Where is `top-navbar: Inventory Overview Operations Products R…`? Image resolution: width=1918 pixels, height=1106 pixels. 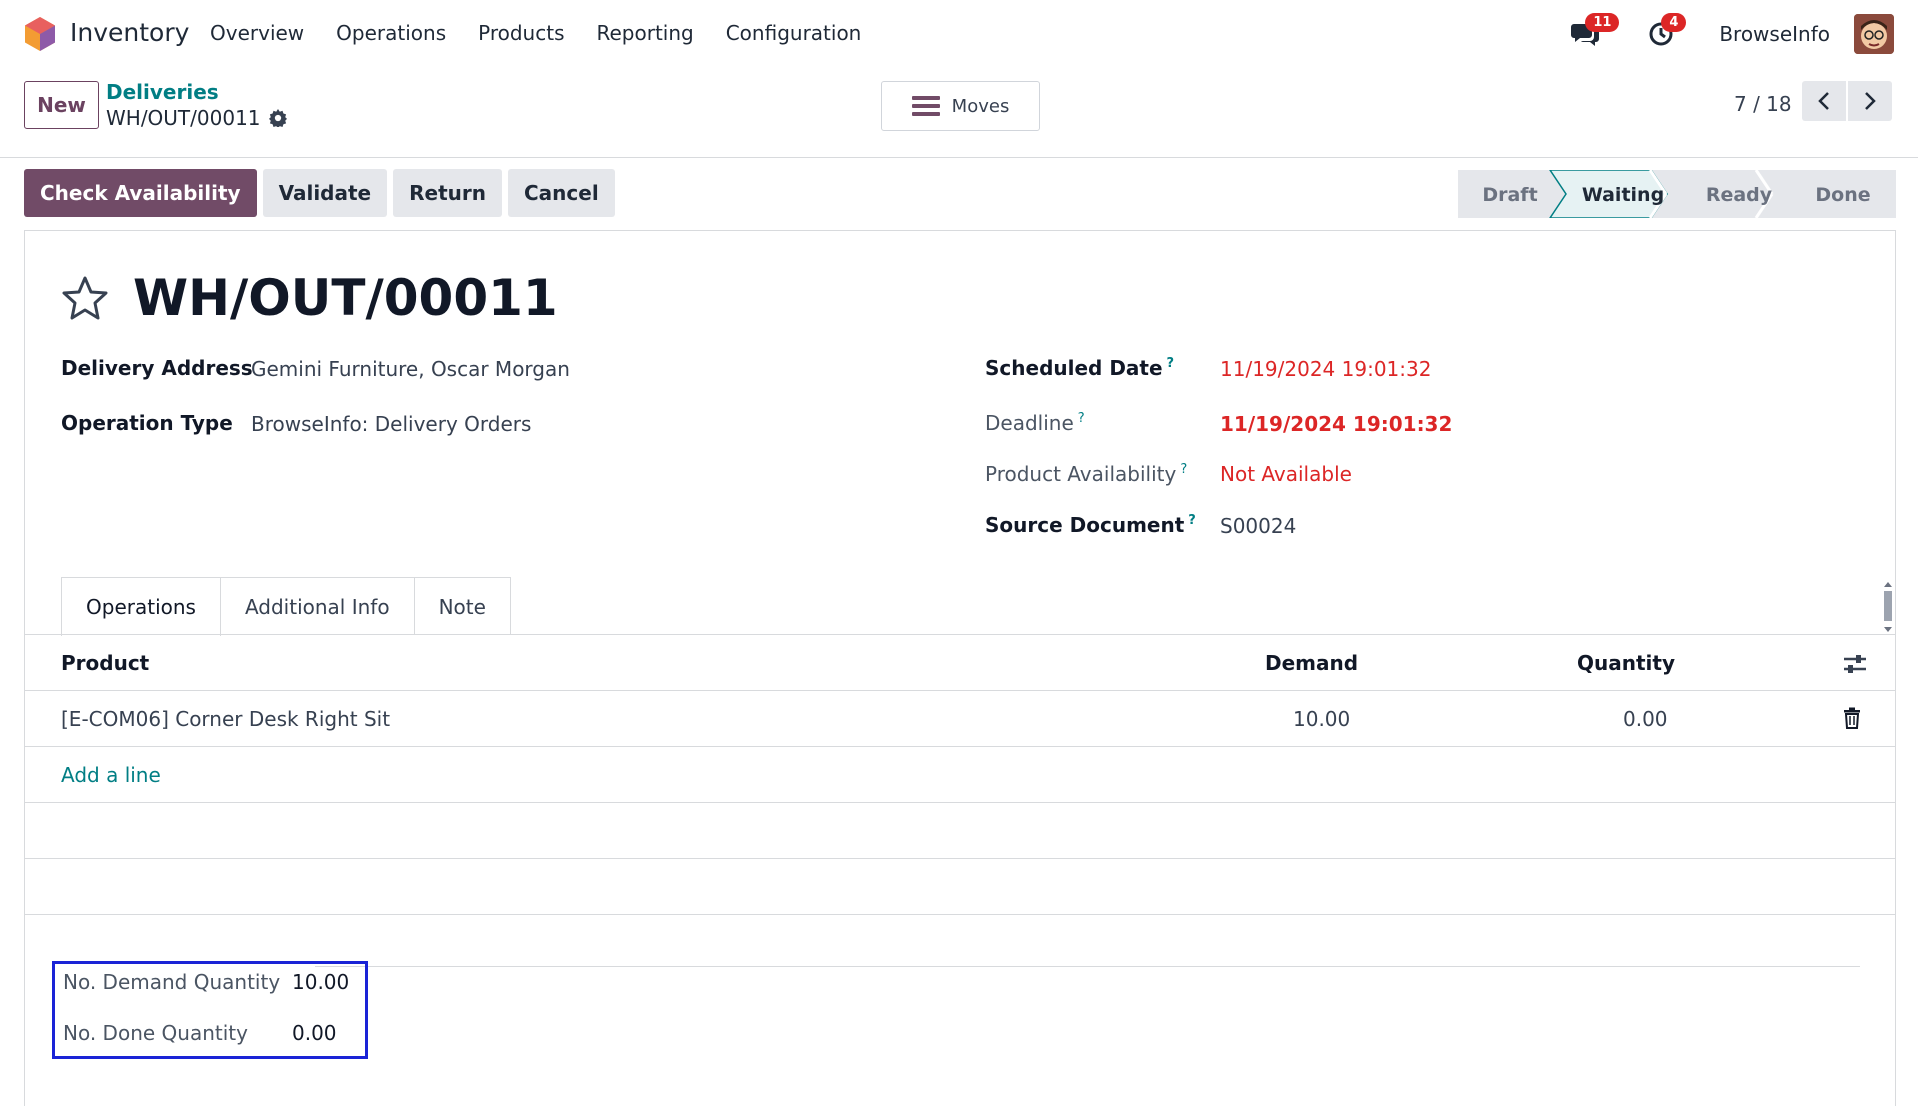
top-navbar: Inventory Overview Operations Products R… is located at coordinates (959, 34).